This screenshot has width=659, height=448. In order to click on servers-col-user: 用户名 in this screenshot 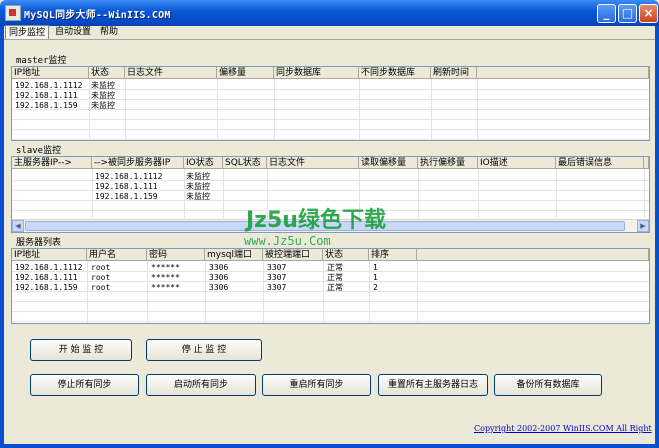, I will do `click(117, 255)`.